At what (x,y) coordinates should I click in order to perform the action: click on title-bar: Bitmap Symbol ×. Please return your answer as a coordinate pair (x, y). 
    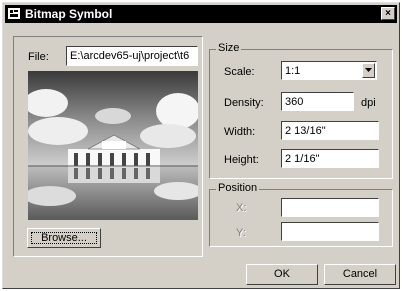
    Looking at the image, I should click on (201, 14).